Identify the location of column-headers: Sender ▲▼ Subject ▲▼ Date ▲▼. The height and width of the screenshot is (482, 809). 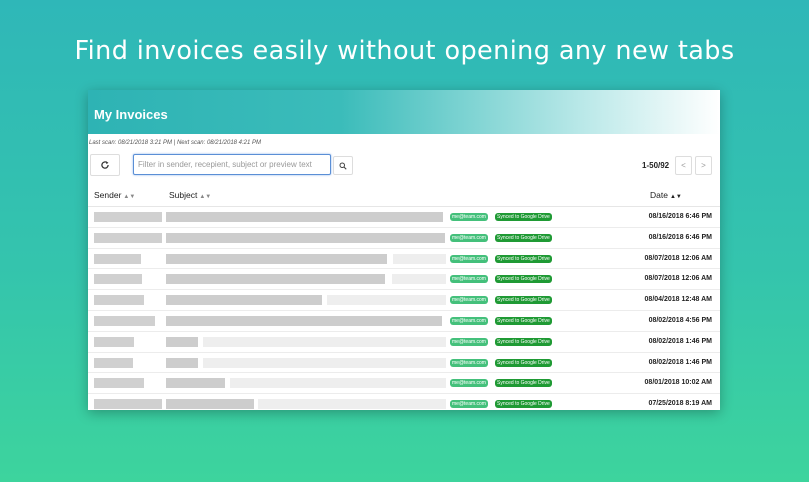
(404, 197).